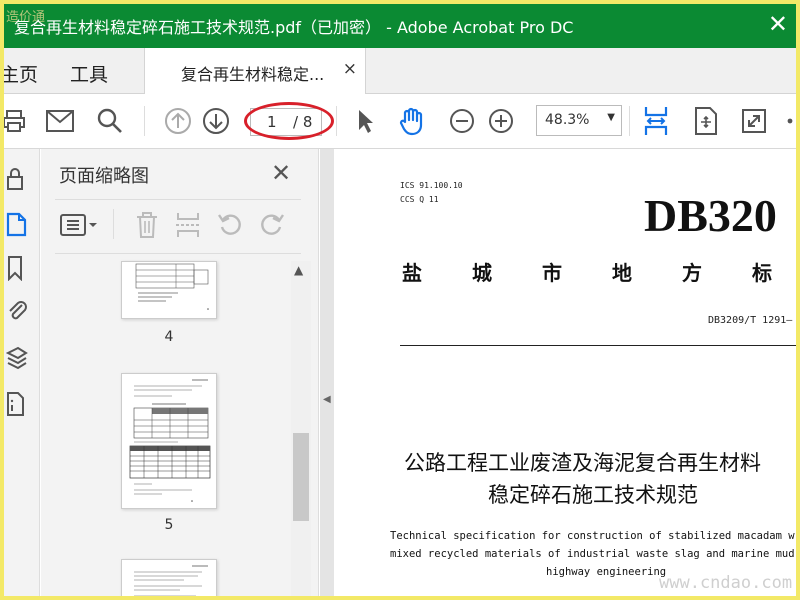 The height and width of the screenshot is (600, 800). What do you see at coordinates (104, 176) in the screenshot?
I see `panel-title: 页面缩略图` at bounding box center [104, 176].